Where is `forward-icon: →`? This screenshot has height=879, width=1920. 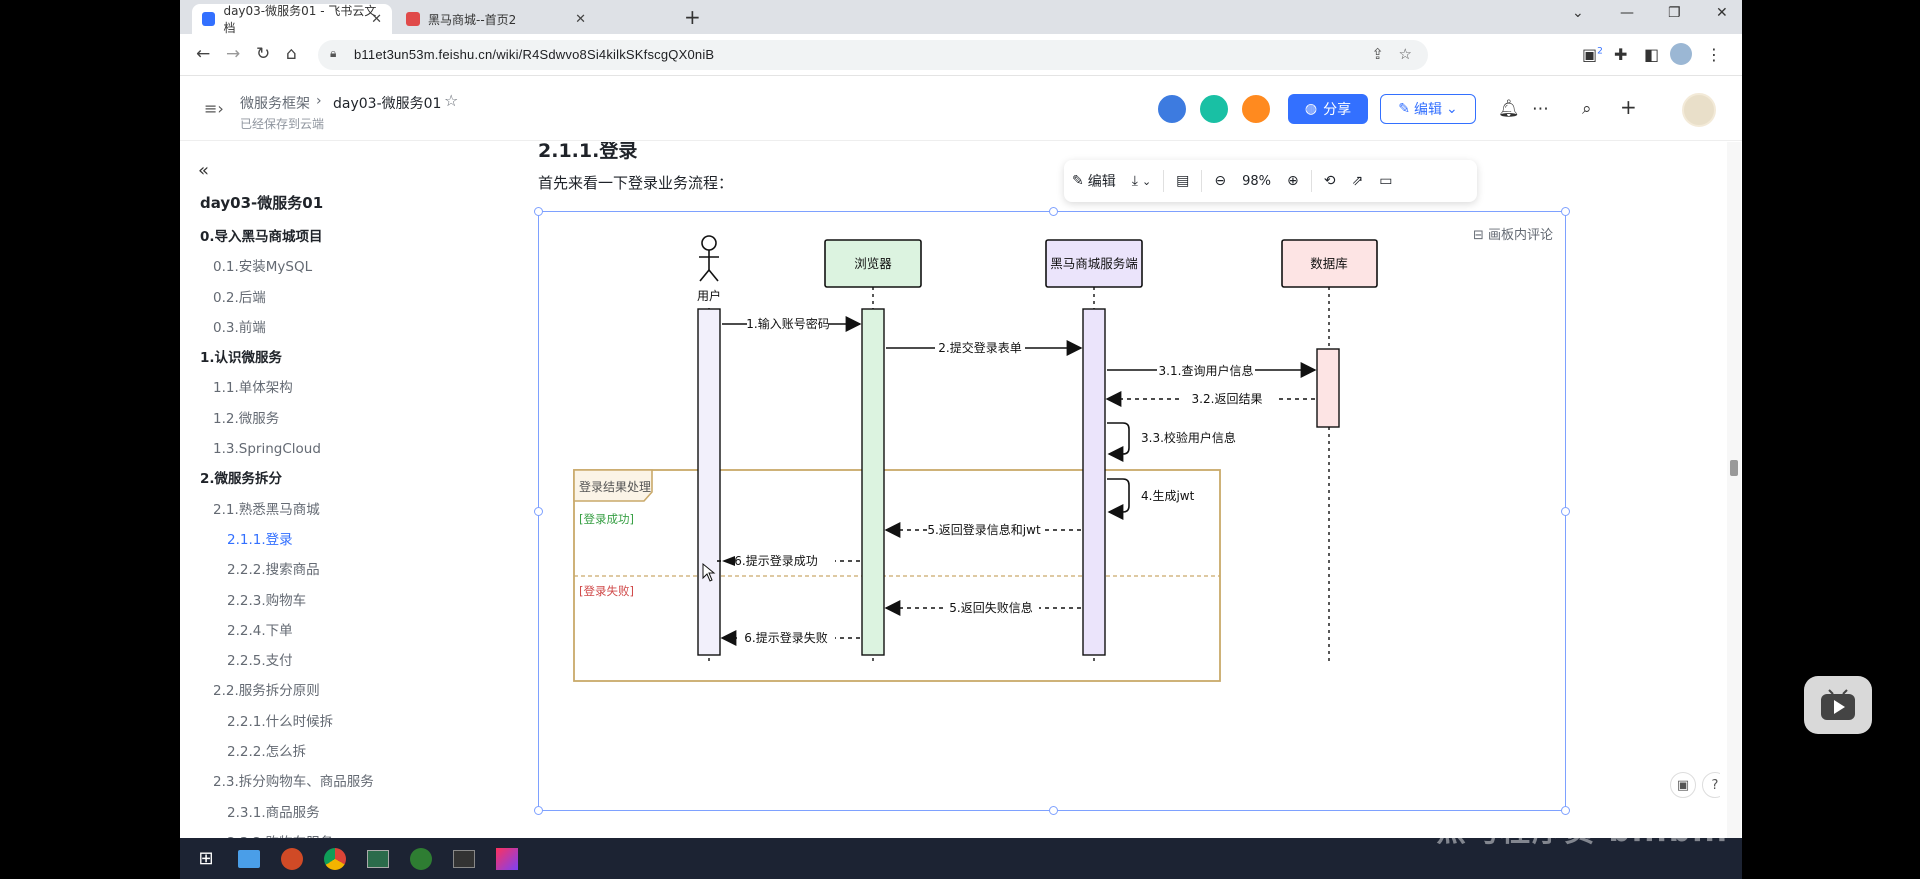
forward-icon: → is located at coordinates (233, 54).